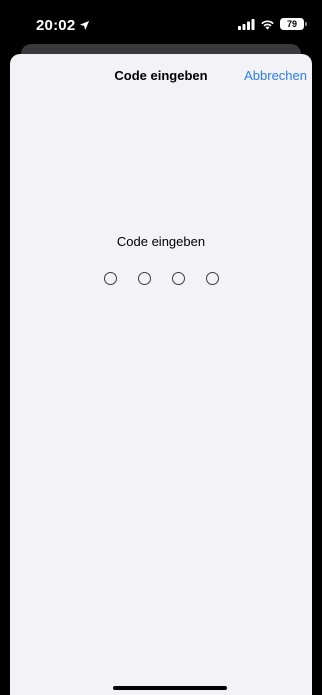  Describe the element at coordinates (161, 241) in the screenshot. I see `passcode-prompt: Code eingeben` at that location.